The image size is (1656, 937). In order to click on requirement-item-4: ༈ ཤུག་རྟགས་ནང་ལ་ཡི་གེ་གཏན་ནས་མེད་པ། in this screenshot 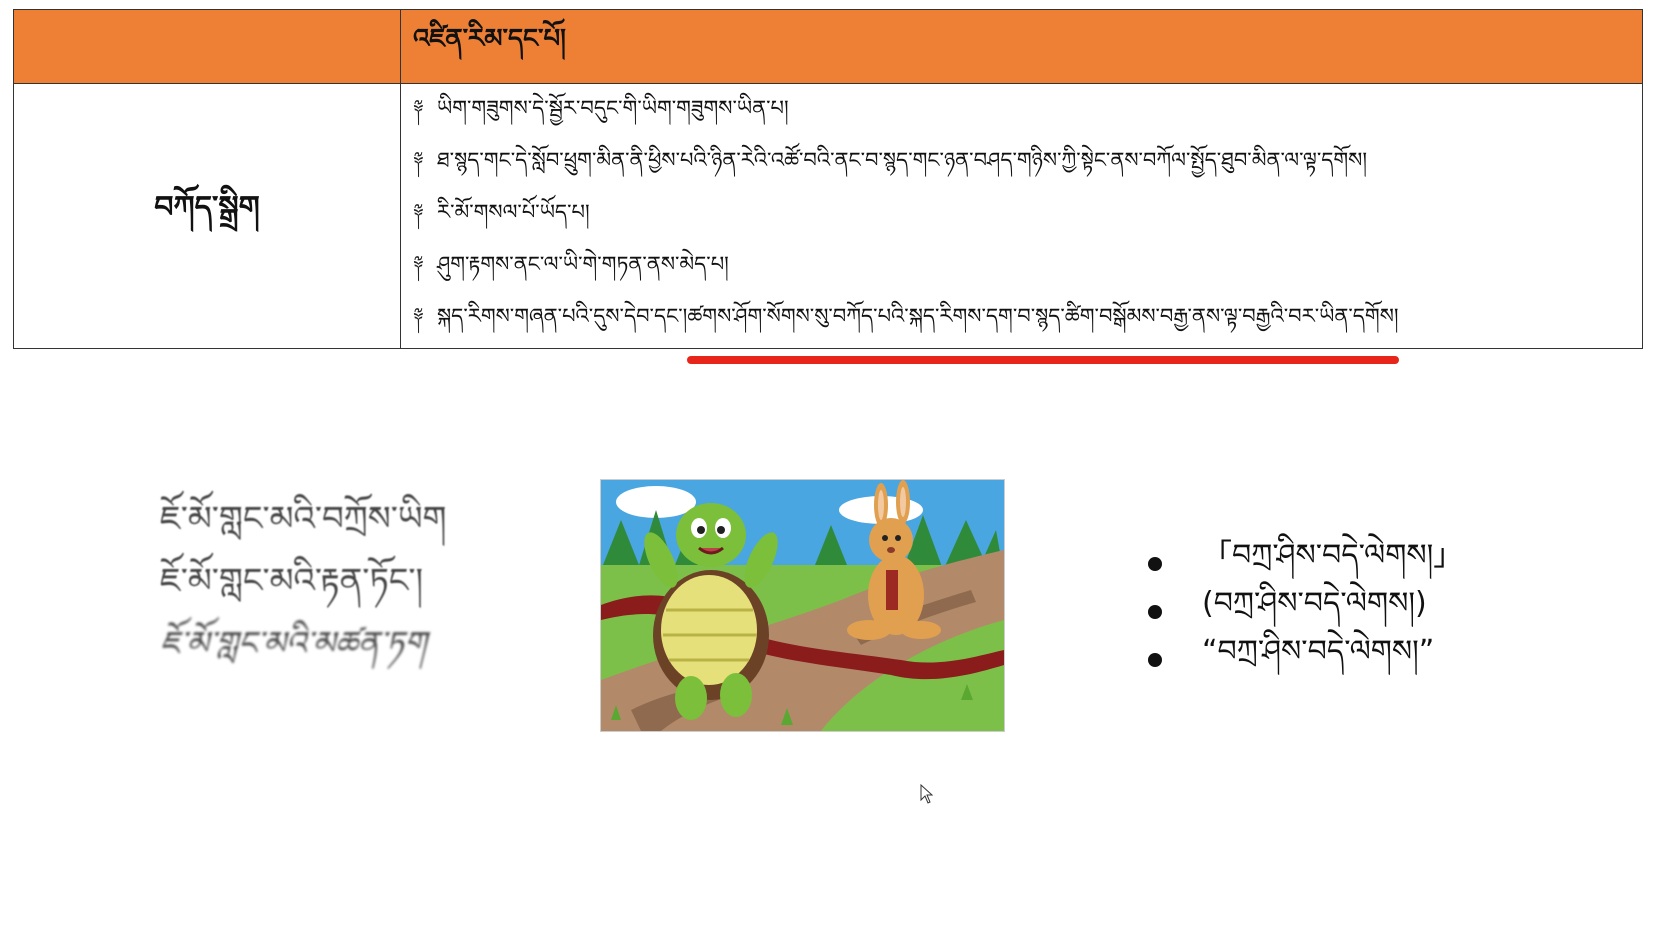, I will do `click(1027, 270)`.